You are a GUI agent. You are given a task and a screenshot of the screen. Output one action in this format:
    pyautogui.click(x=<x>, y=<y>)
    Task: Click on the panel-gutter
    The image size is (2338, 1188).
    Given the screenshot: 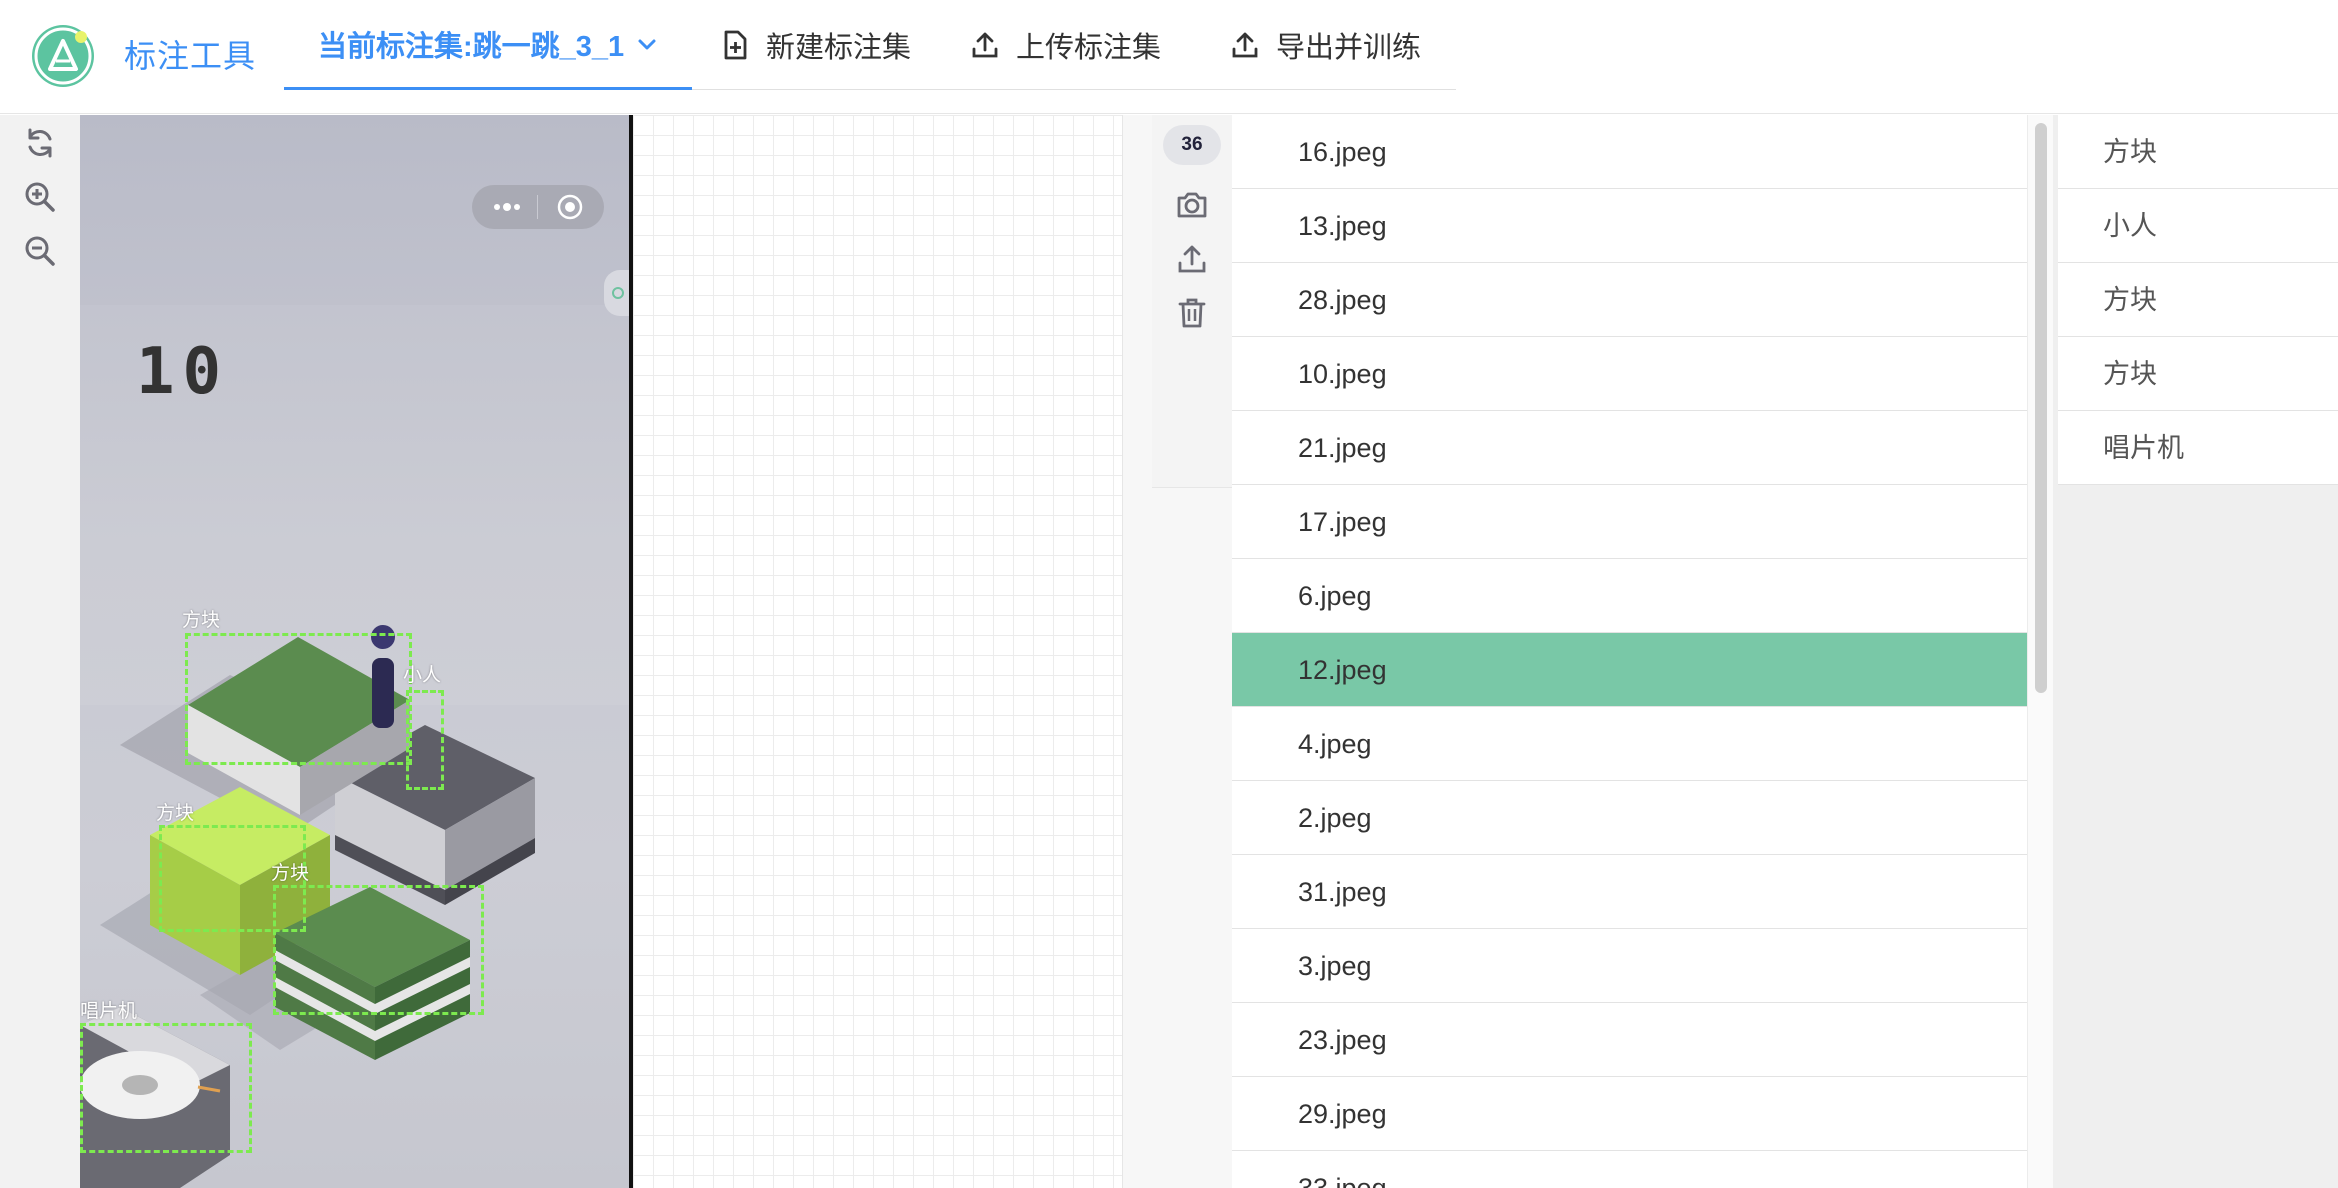 What is the action you would take?
    pyautogui.click(x=1137, y=651)
    